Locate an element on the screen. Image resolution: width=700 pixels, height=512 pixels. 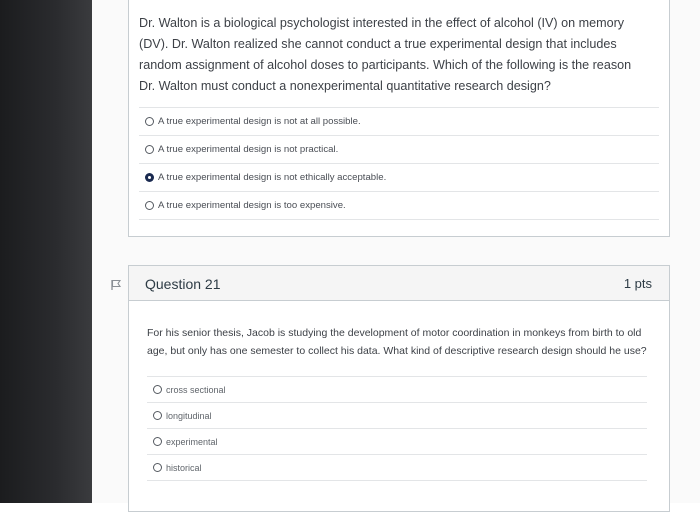
answer-option: longitudinal is located at coordinates (397, 415).